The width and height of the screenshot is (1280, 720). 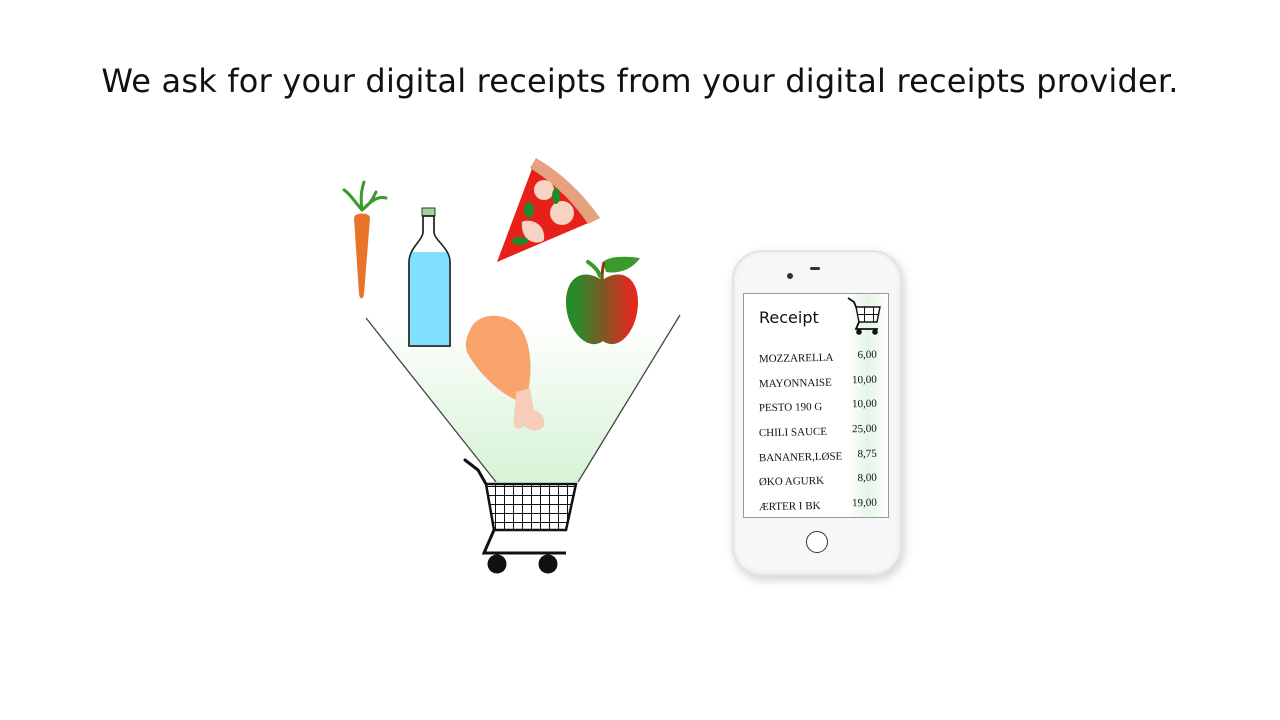 What do you see at coordinates (789, 317) in the screenshot?
I see `receipt-title: Receipt` at bounding box center [789, 317].